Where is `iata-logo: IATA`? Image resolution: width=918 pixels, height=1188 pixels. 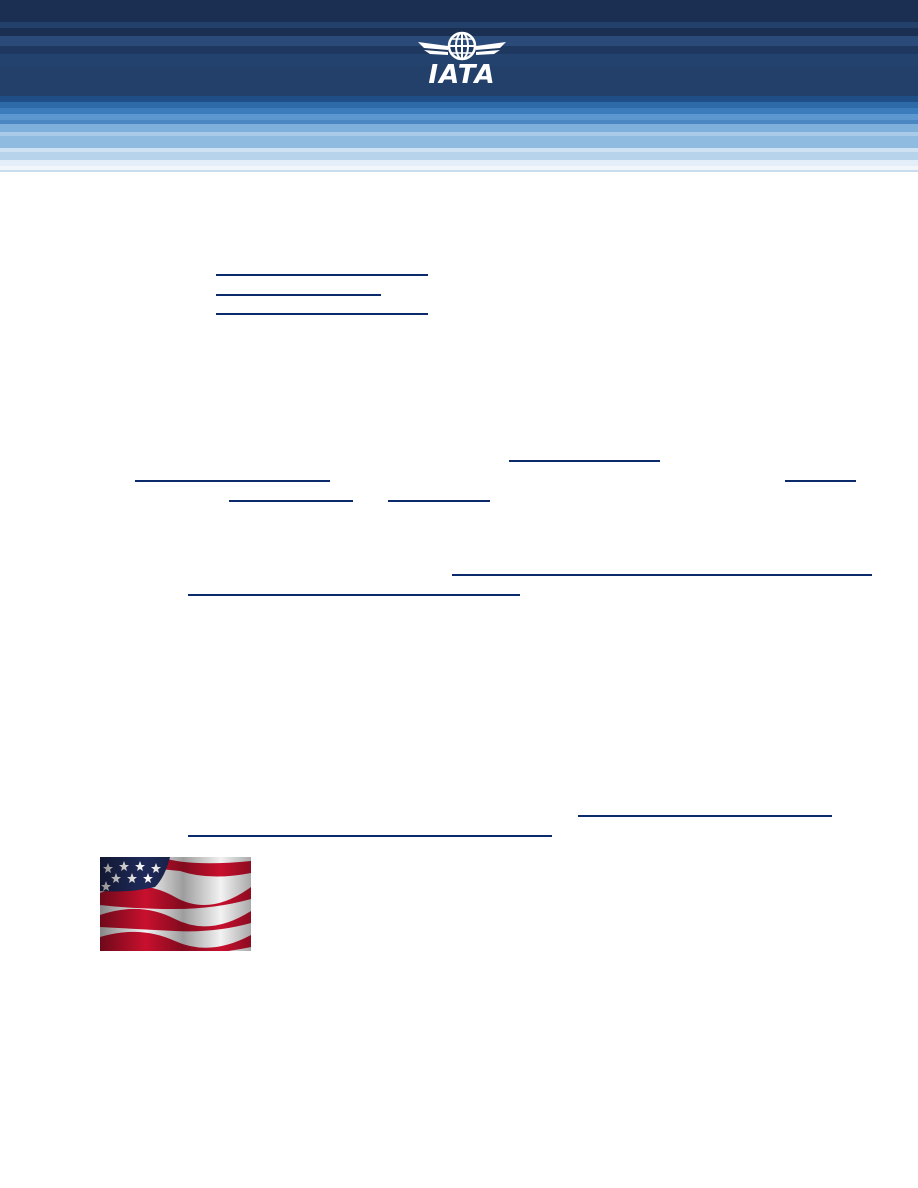 iata-logo: IATA is located at coordinates (462, 60).